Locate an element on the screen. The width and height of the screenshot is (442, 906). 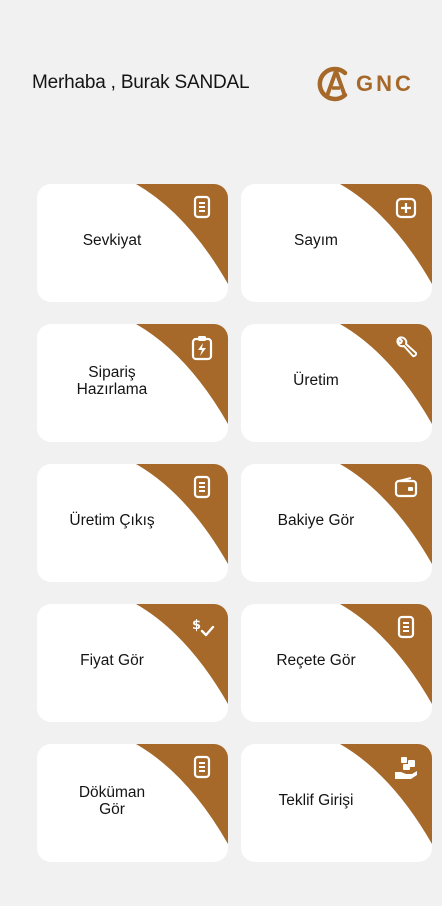
menu-card-recete-gor: Reçete Gör is located at coordinates (336, 663).